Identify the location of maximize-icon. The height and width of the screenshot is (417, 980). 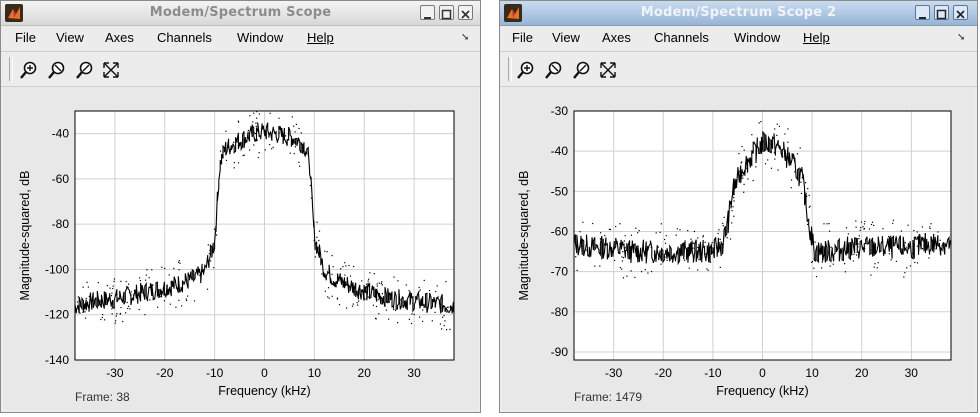
(446, 14).